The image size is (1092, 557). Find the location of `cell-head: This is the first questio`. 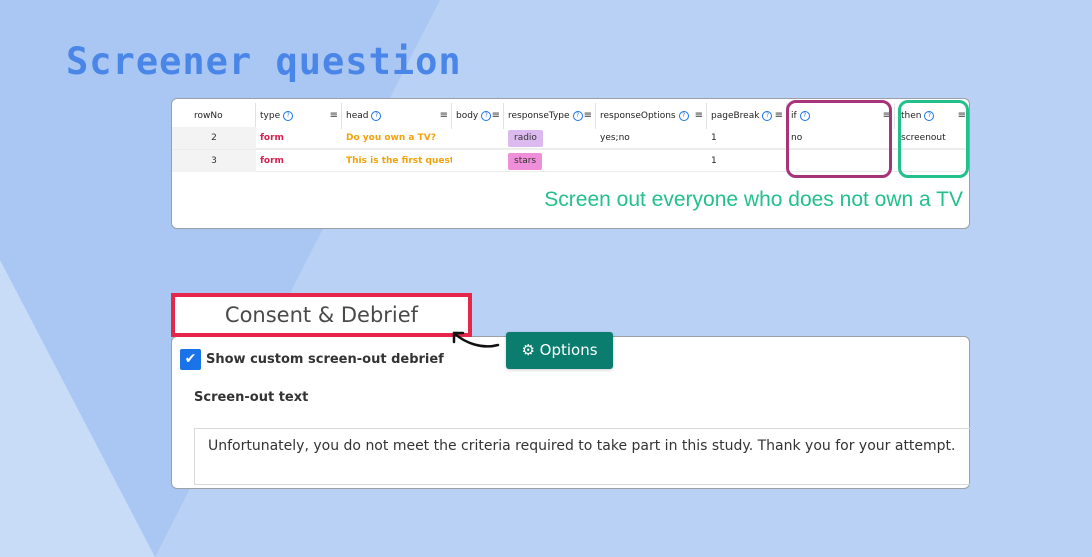

cell-head: This is the first questio is located at coordinates (397, 161).